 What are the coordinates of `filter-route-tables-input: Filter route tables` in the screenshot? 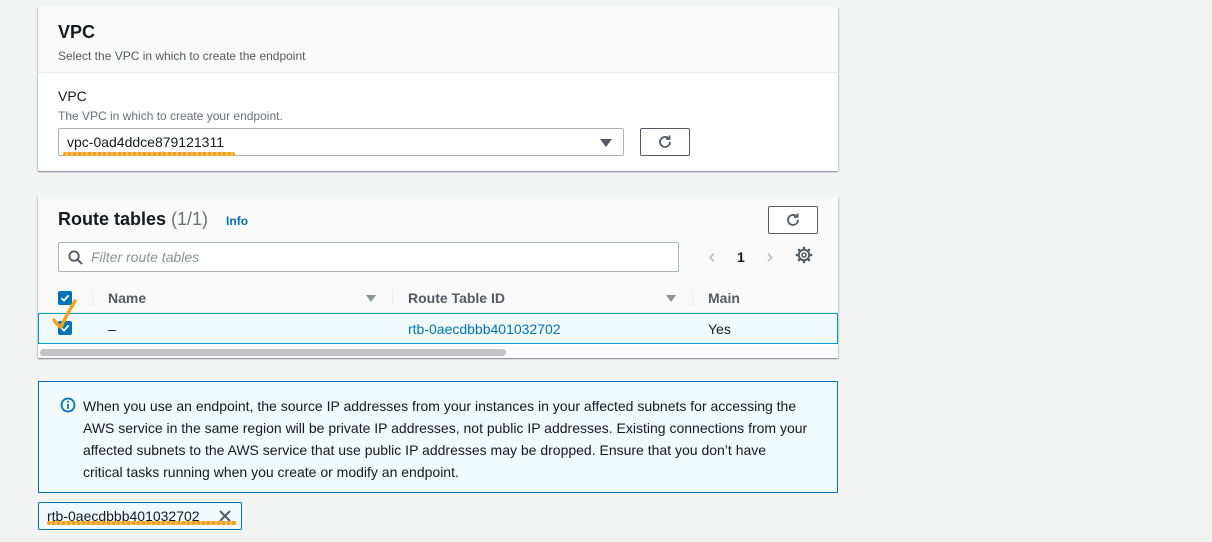 It's located at (368, 257).